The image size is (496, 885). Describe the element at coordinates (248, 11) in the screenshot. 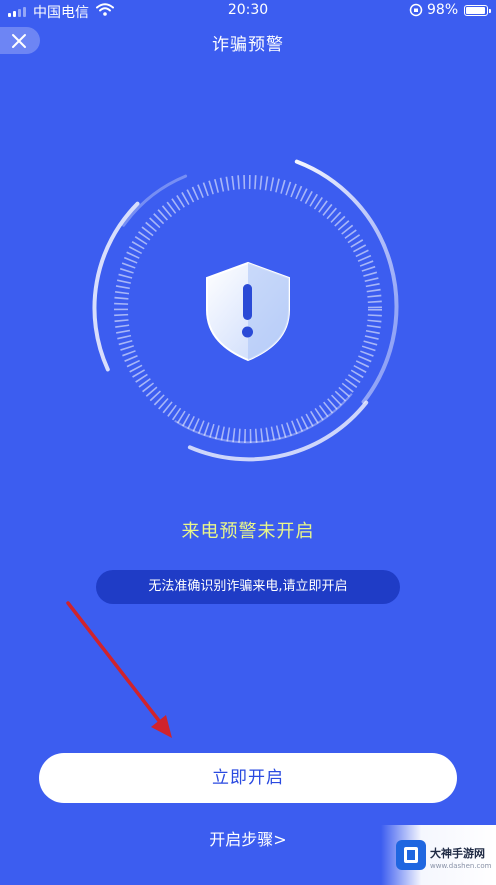

I see `status-bar: 中国电信 20:30 98%` at that location.